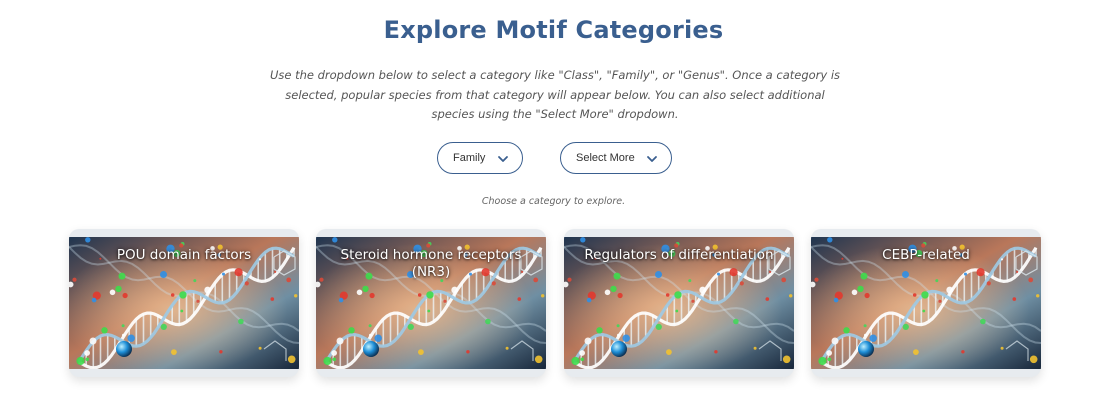 This screenshot has width=1107, height=418. I want to click on category-card-pou: POU domain factors, so click(184, 303).